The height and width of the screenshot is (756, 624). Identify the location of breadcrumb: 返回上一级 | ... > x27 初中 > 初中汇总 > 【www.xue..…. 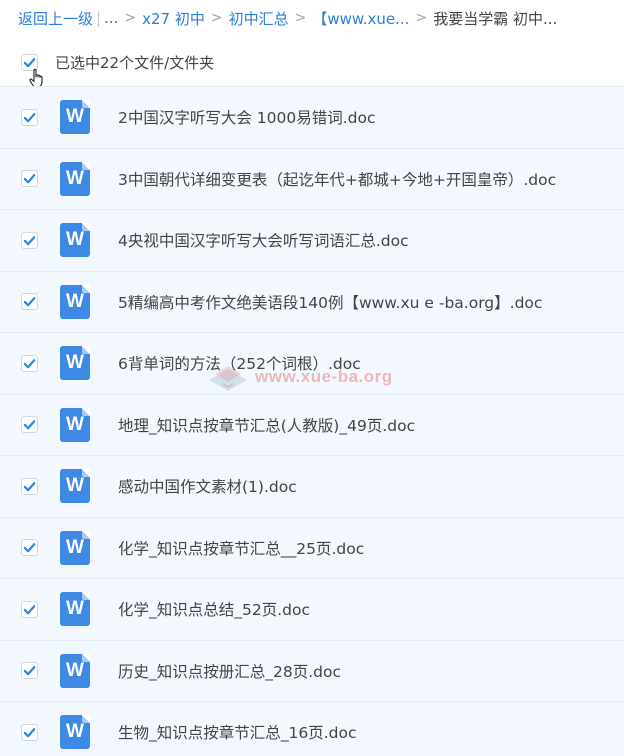
(312, 18).